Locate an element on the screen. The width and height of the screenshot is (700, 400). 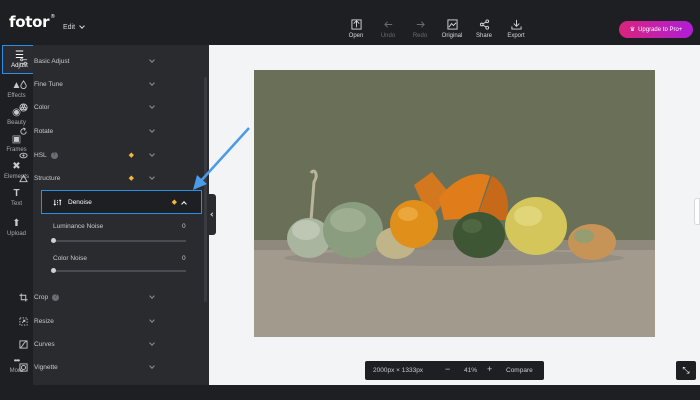
panel-item-label: Crop is located at coordinates (41, 297).